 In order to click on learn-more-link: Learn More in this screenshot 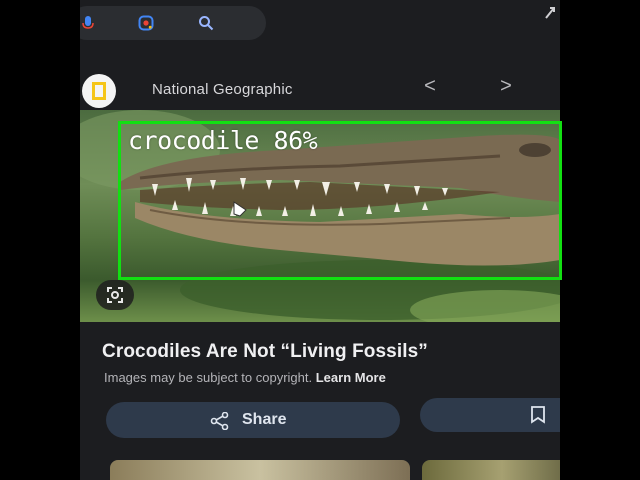, I will do `click(351, 377)`.